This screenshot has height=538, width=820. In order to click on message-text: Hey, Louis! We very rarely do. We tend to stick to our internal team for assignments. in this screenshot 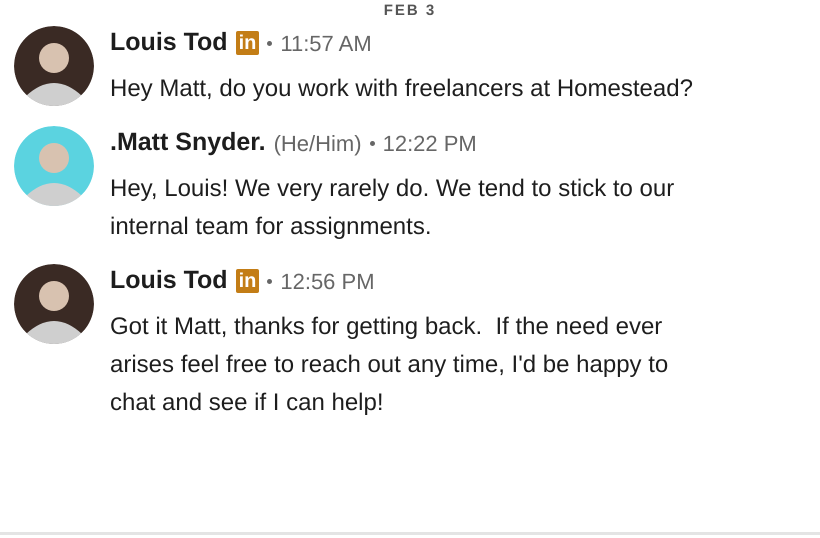, I will do `click(393, 208)`.